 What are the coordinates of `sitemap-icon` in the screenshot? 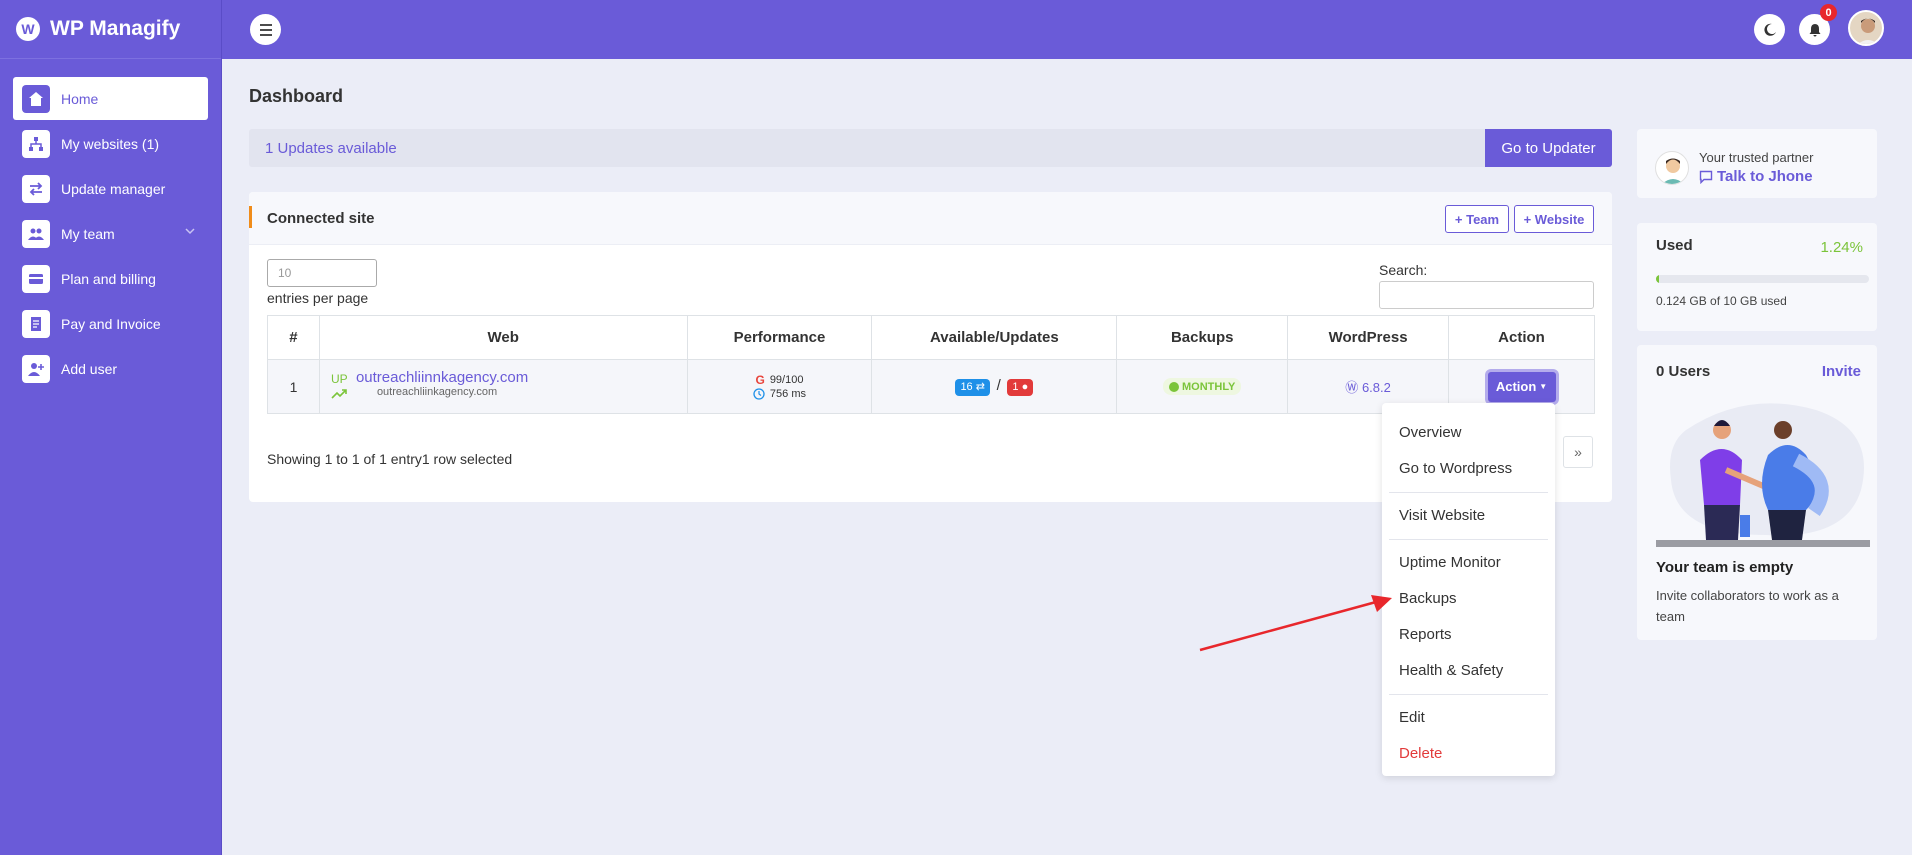 It's located at (36, 143).